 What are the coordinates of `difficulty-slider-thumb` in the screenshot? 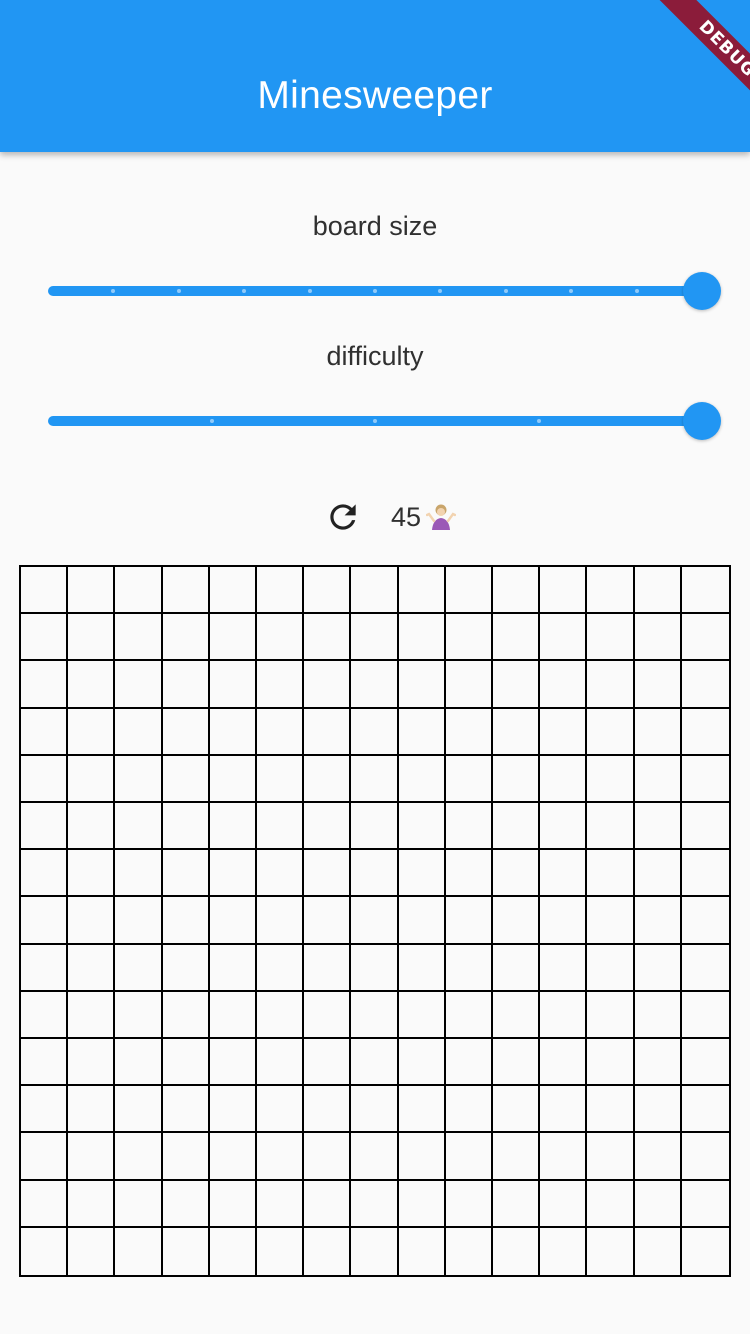 It's located at (702, 421).